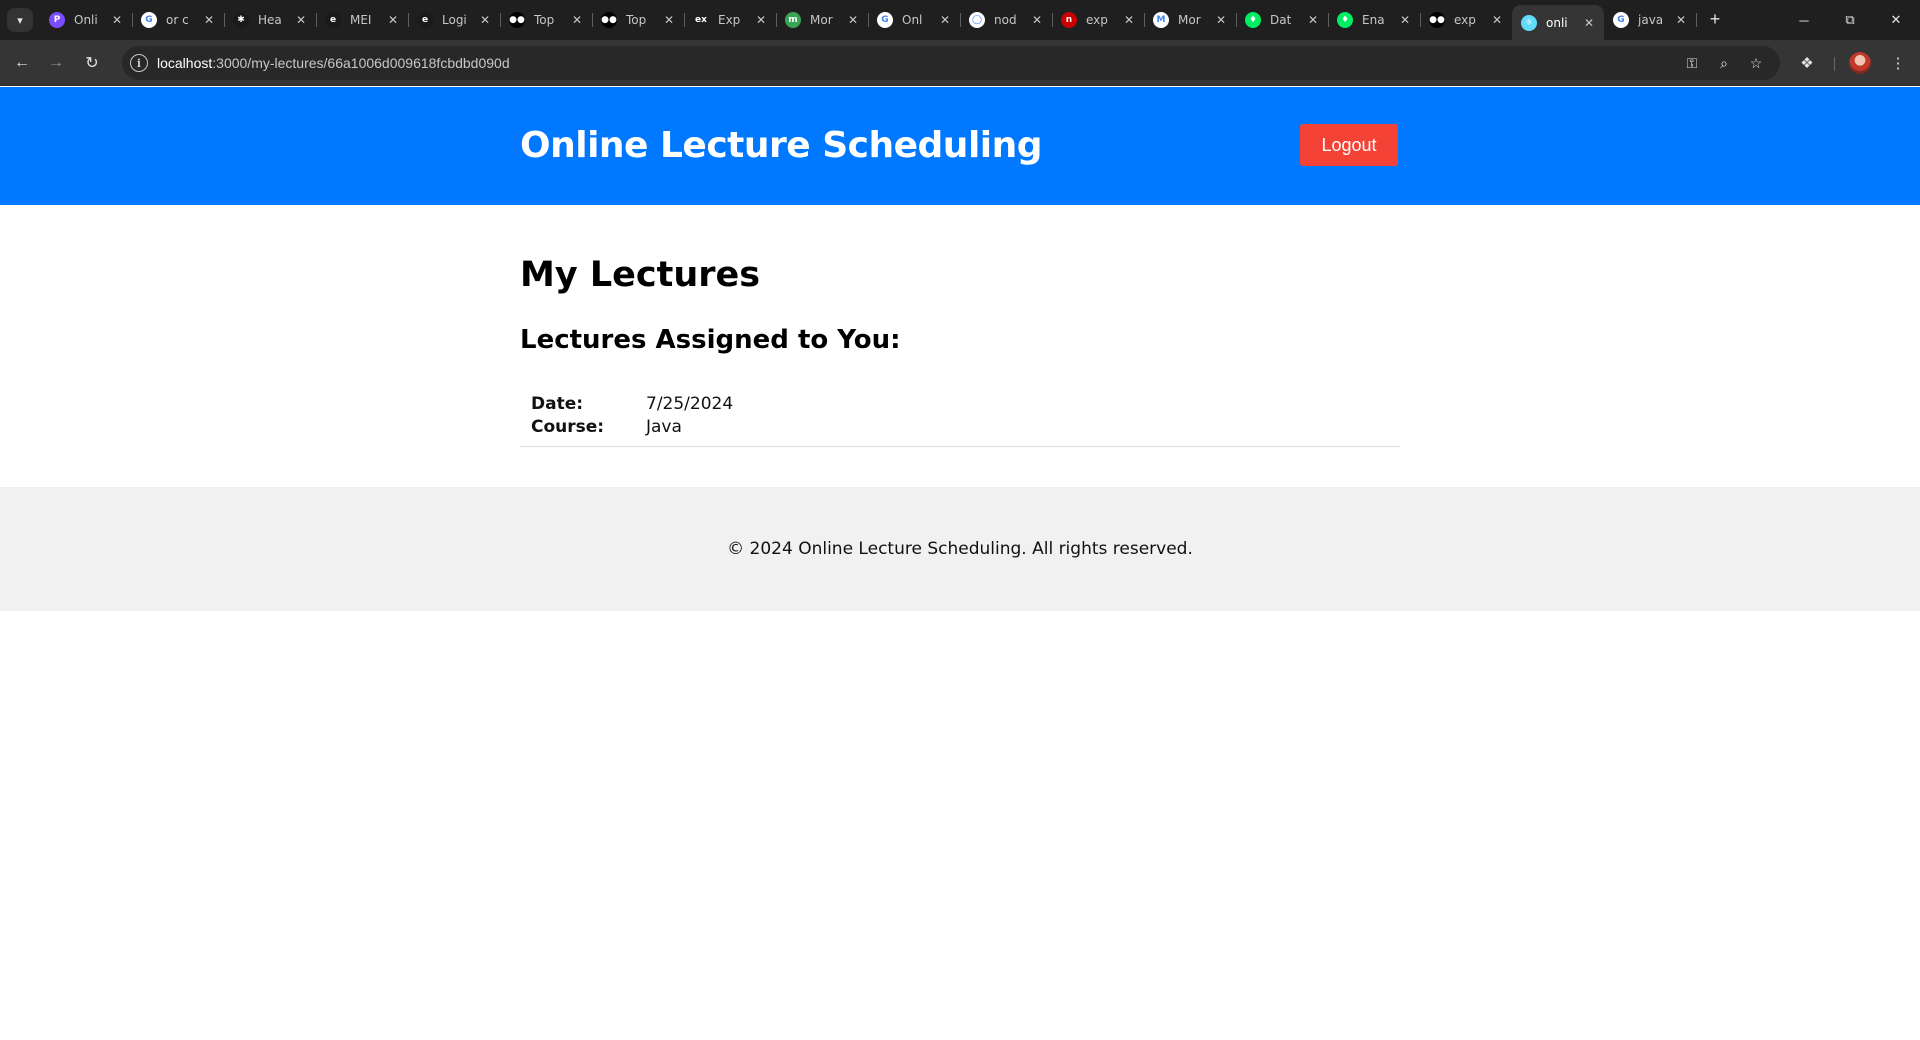  I want to click on browser-tab: m Mor ✕, so click(822, 20).